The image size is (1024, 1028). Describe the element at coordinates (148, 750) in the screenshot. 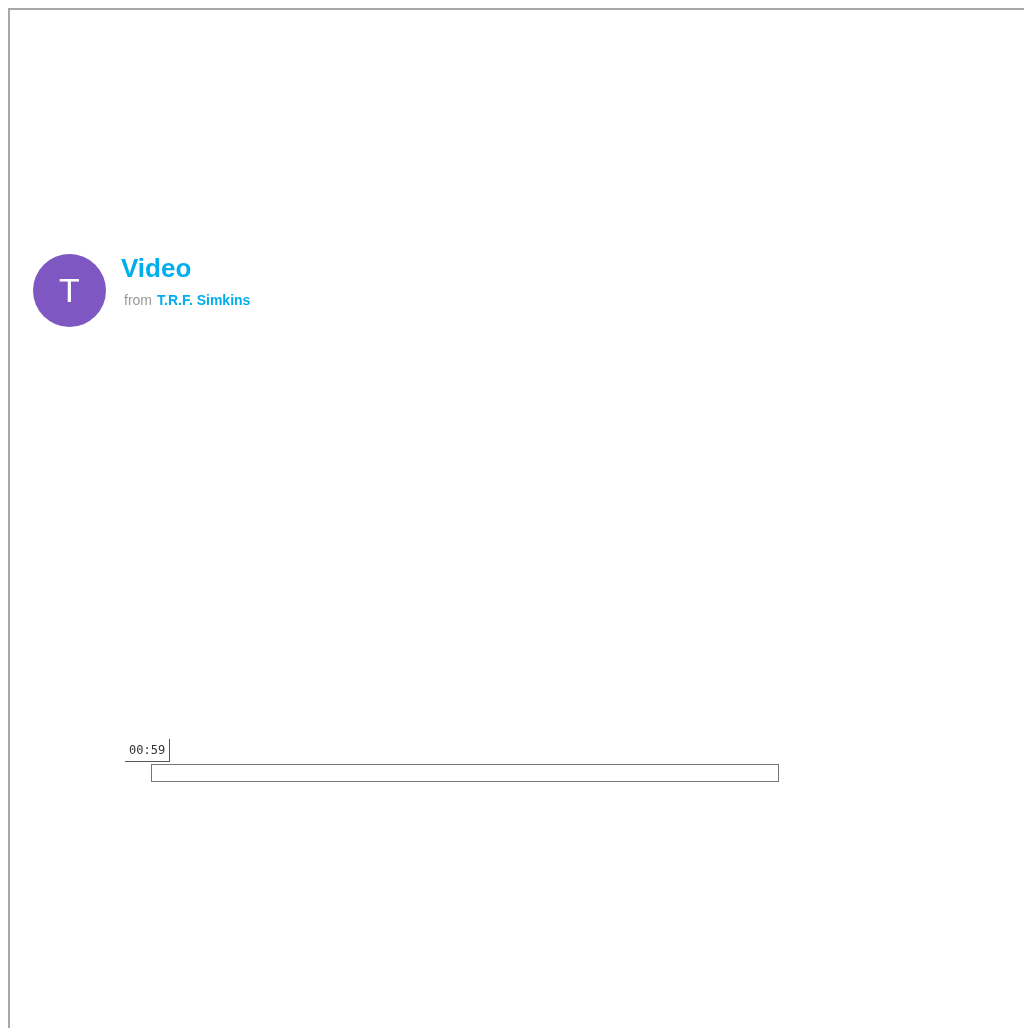

I see `time-tooltip: 00:59` at that location.